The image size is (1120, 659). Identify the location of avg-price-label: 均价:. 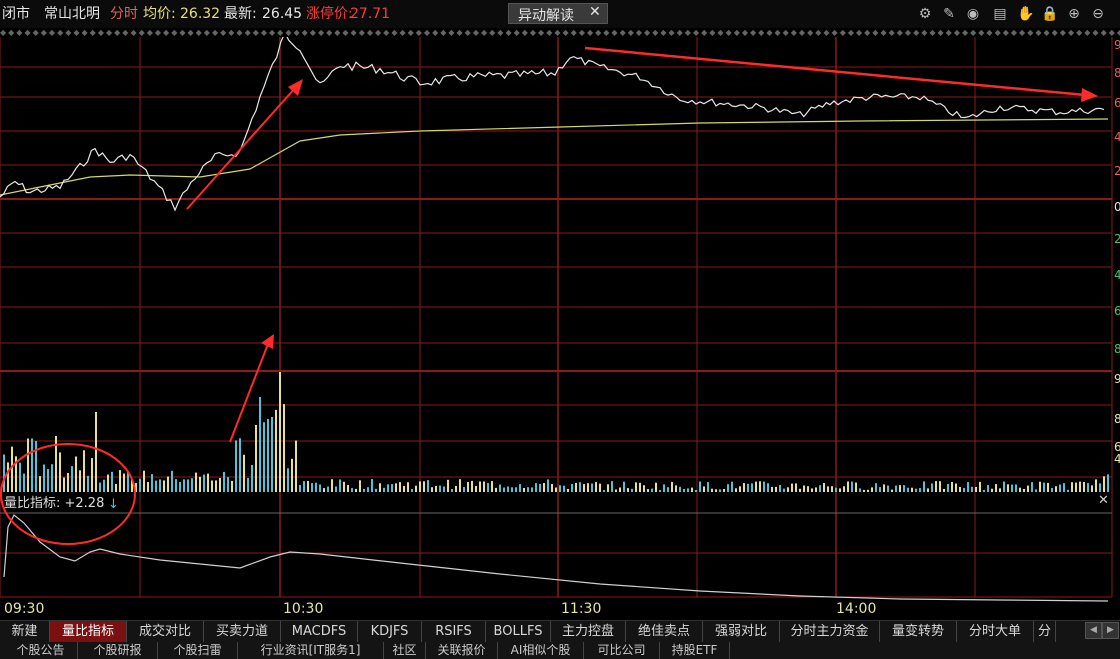
(159, 14).